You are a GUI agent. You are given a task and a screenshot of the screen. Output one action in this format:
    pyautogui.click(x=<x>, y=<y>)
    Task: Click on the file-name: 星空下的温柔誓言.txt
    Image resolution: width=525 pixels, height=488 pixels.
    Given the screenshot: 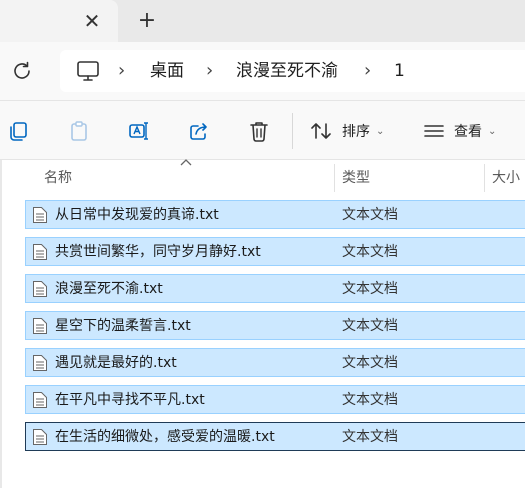 What is the action you would take?
    pyautogui.click(x=123, y=326)
    